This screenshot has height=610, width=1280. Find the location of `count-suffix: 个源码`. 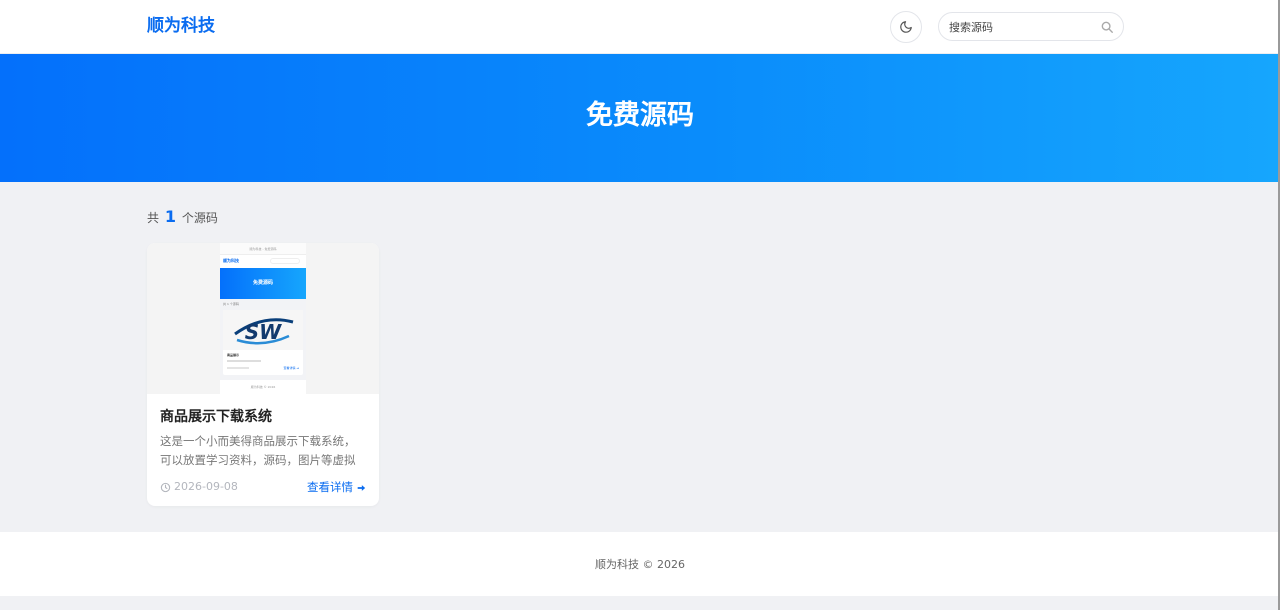

count-suffix: 个源码 is located at coordinates (199, 218).